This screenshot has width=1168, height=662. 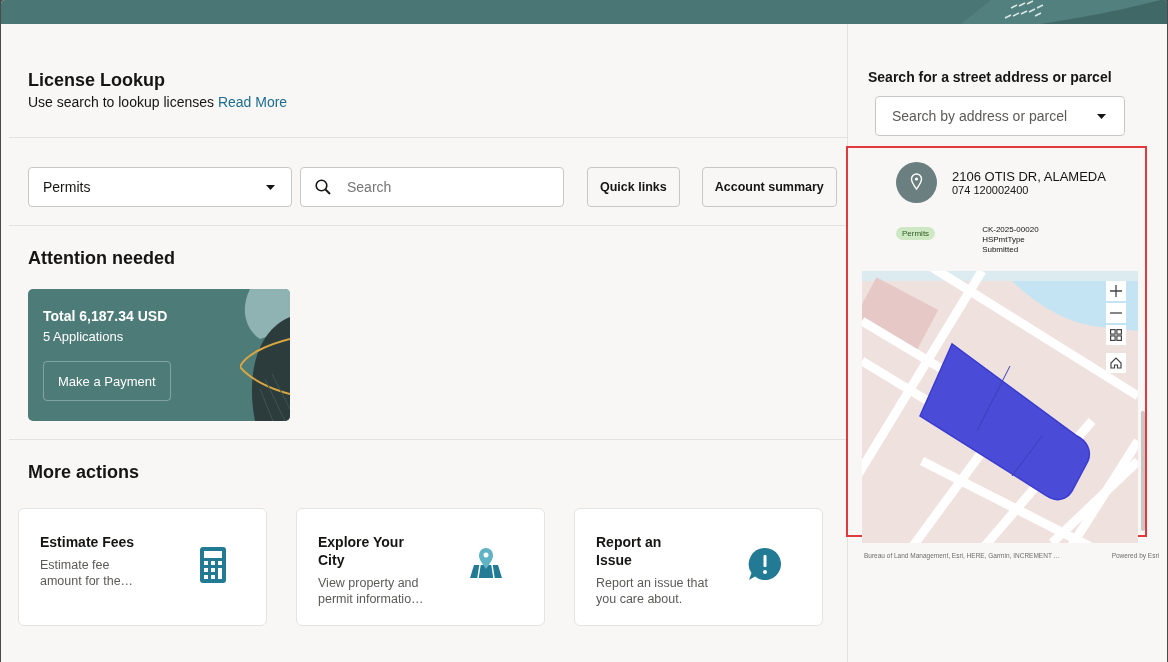 What do you see at coordinates (88, 542) in the screenshot?
I see `card-title: Estimate Fees` at bounding box center [88, 542].